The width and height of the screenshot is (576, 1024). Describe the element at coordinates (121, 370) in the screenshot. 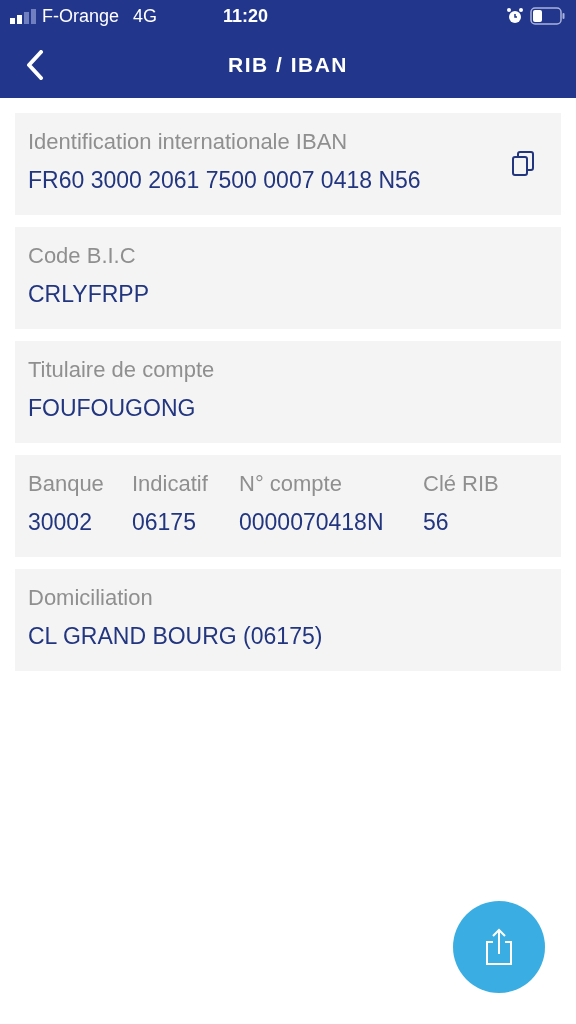

I see `field-label: Titulaire de compte` at that location.